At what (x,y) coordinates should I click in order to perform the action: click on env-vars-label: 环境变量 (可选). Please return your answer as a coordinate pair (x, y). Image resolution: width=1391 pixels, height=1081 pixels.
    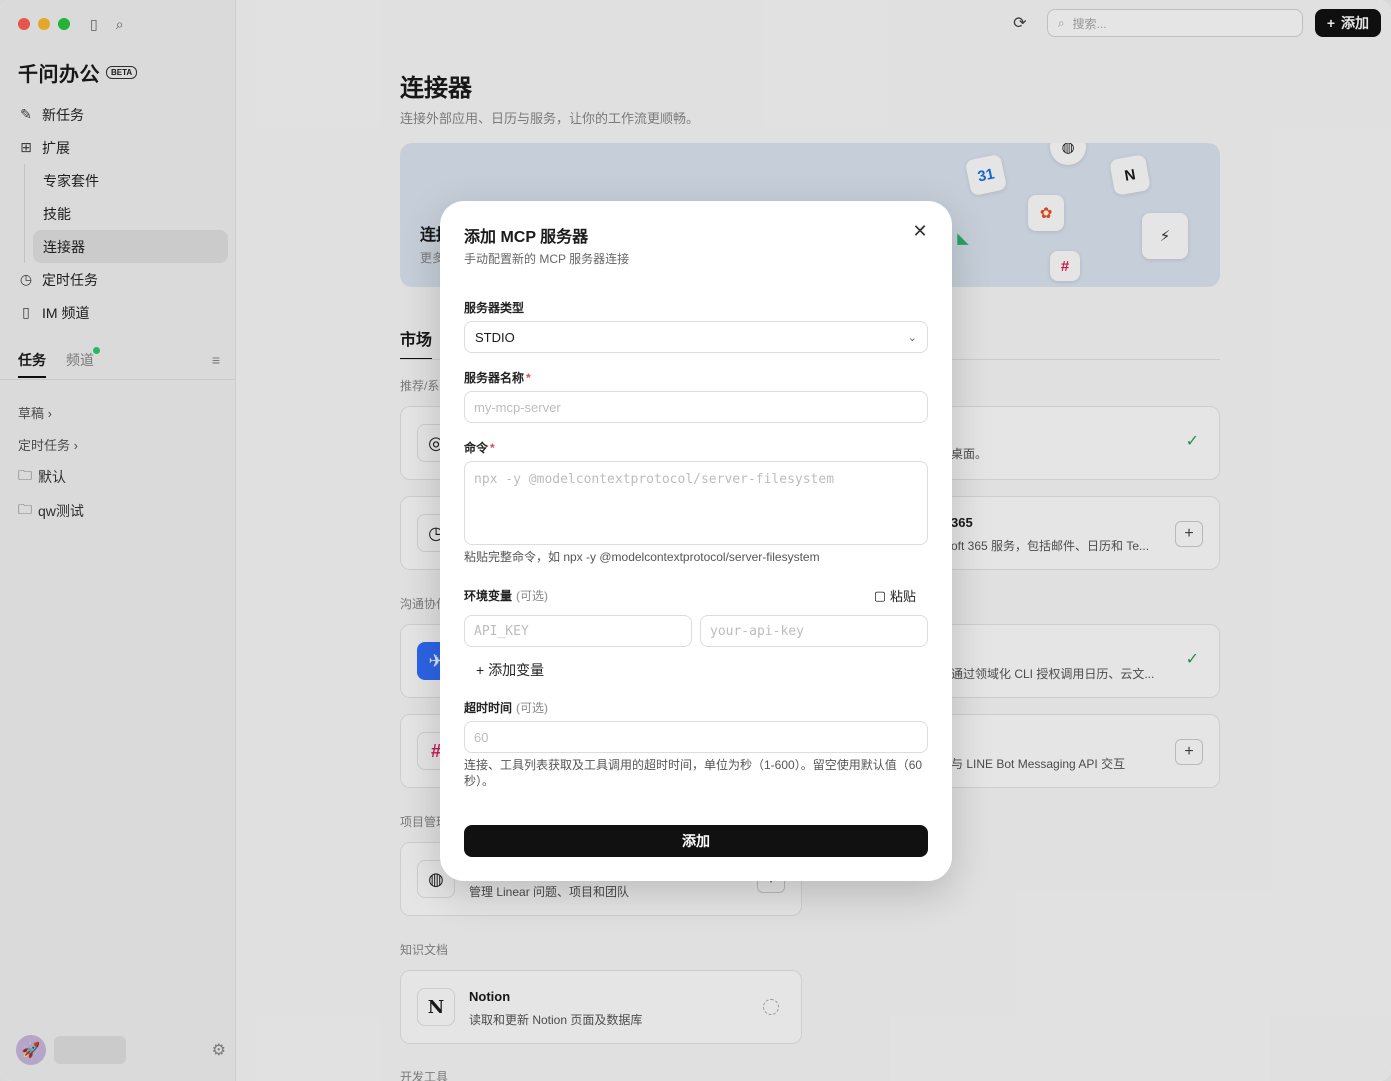
    Looking at the image, I should click on (506, 595).